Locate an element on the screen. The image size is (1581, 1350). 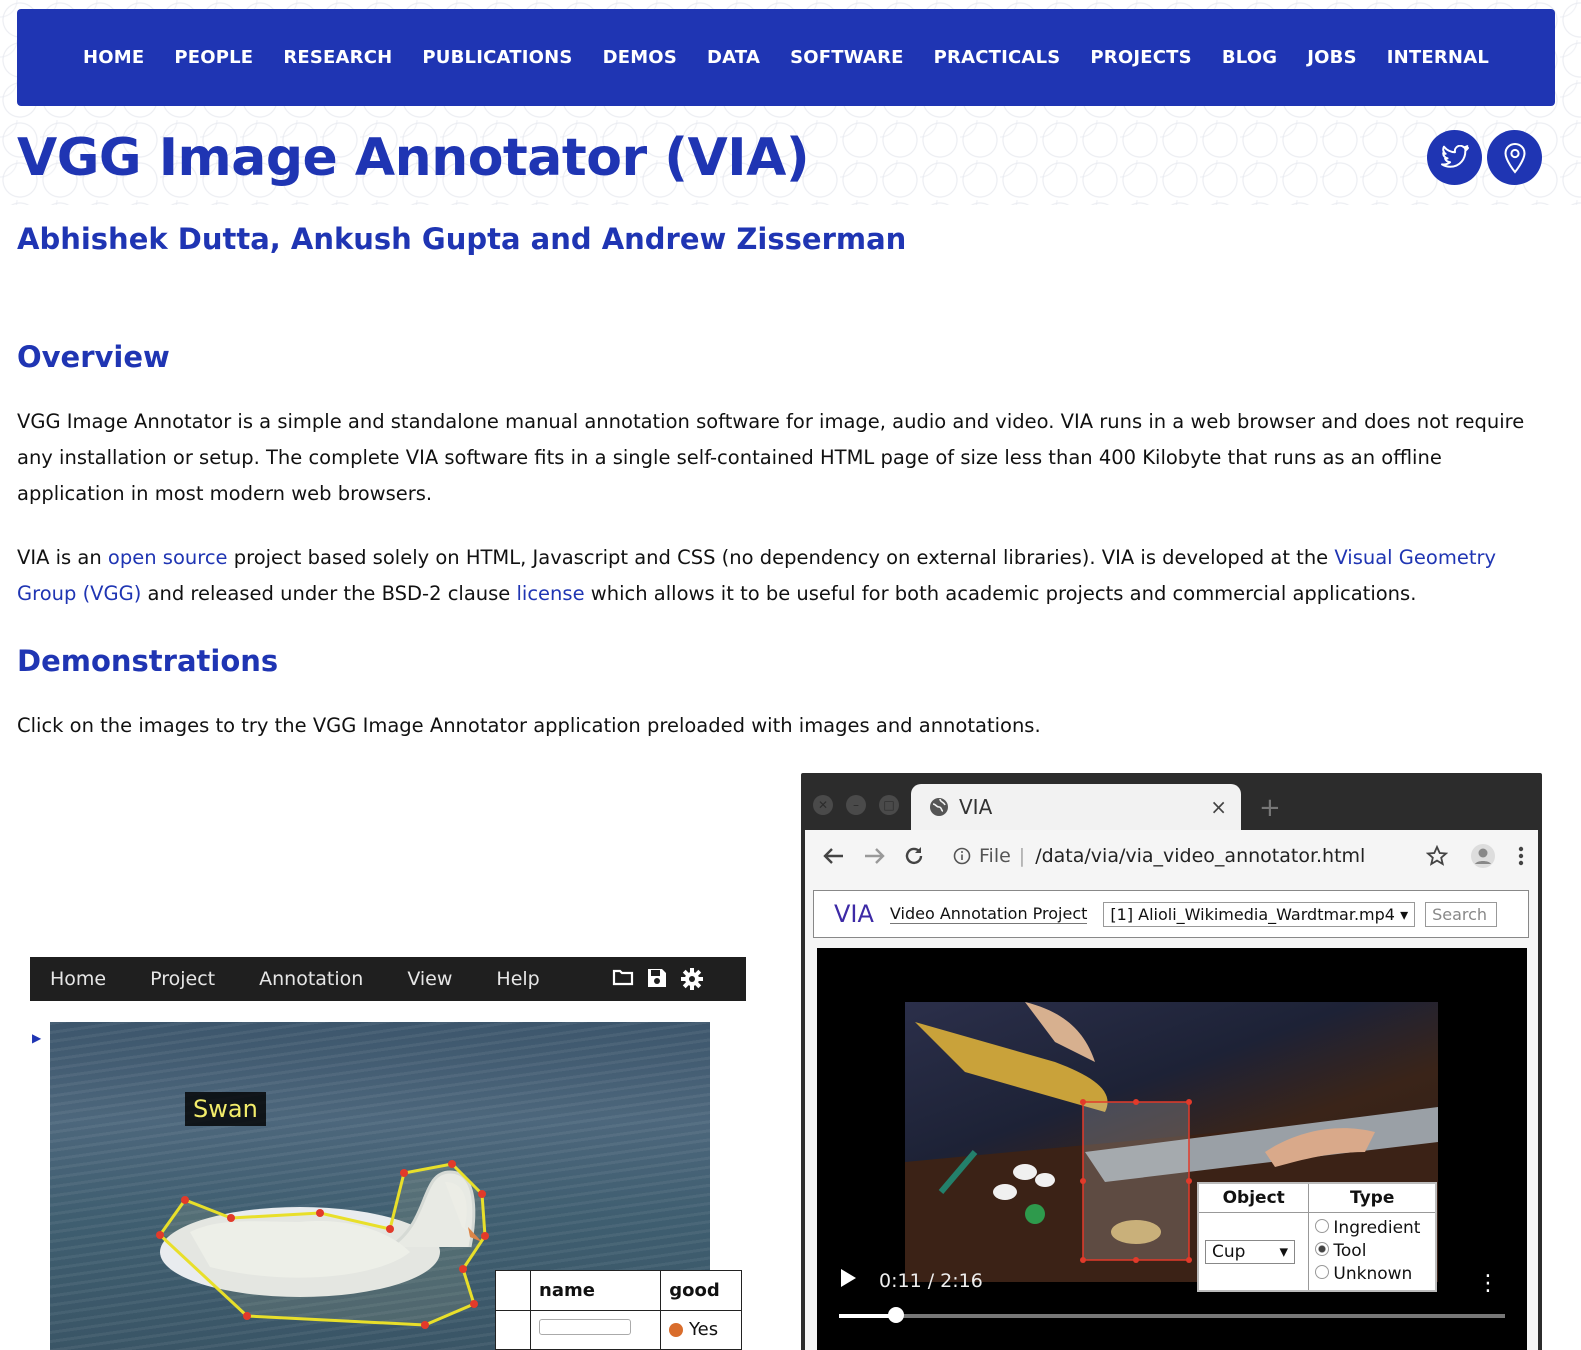
col-object: Object is located at coordinates (1253, 1197).